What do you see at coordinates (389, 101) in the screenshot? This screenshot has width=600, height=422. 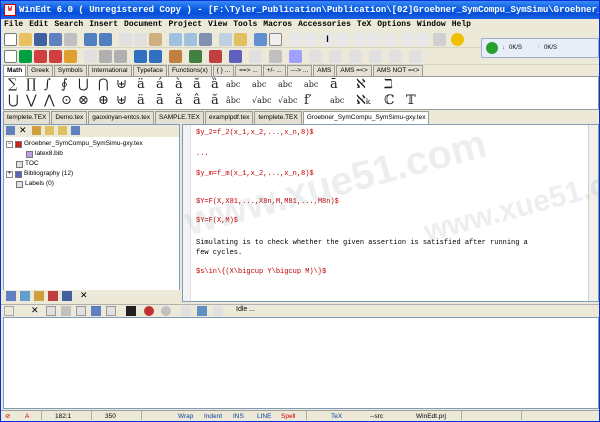 I see `math-symbol-r2-18: ℂ` at bounding box center [389, 101].